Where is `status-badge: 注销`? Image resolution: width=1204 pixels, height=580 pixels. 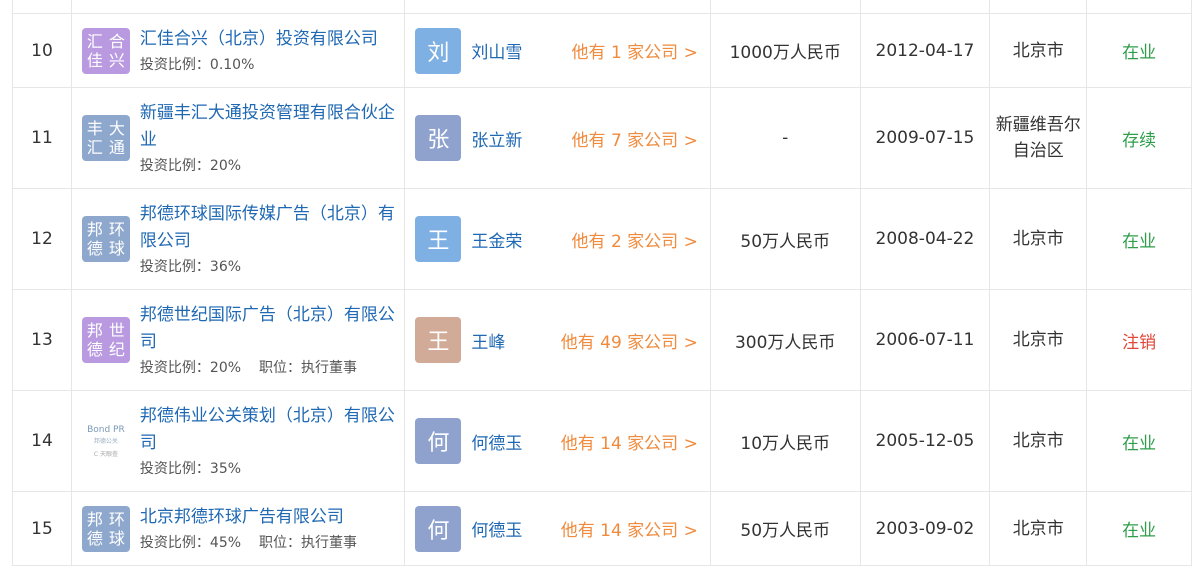 status-badge: 注销 is located at coordinates (1139, 342).